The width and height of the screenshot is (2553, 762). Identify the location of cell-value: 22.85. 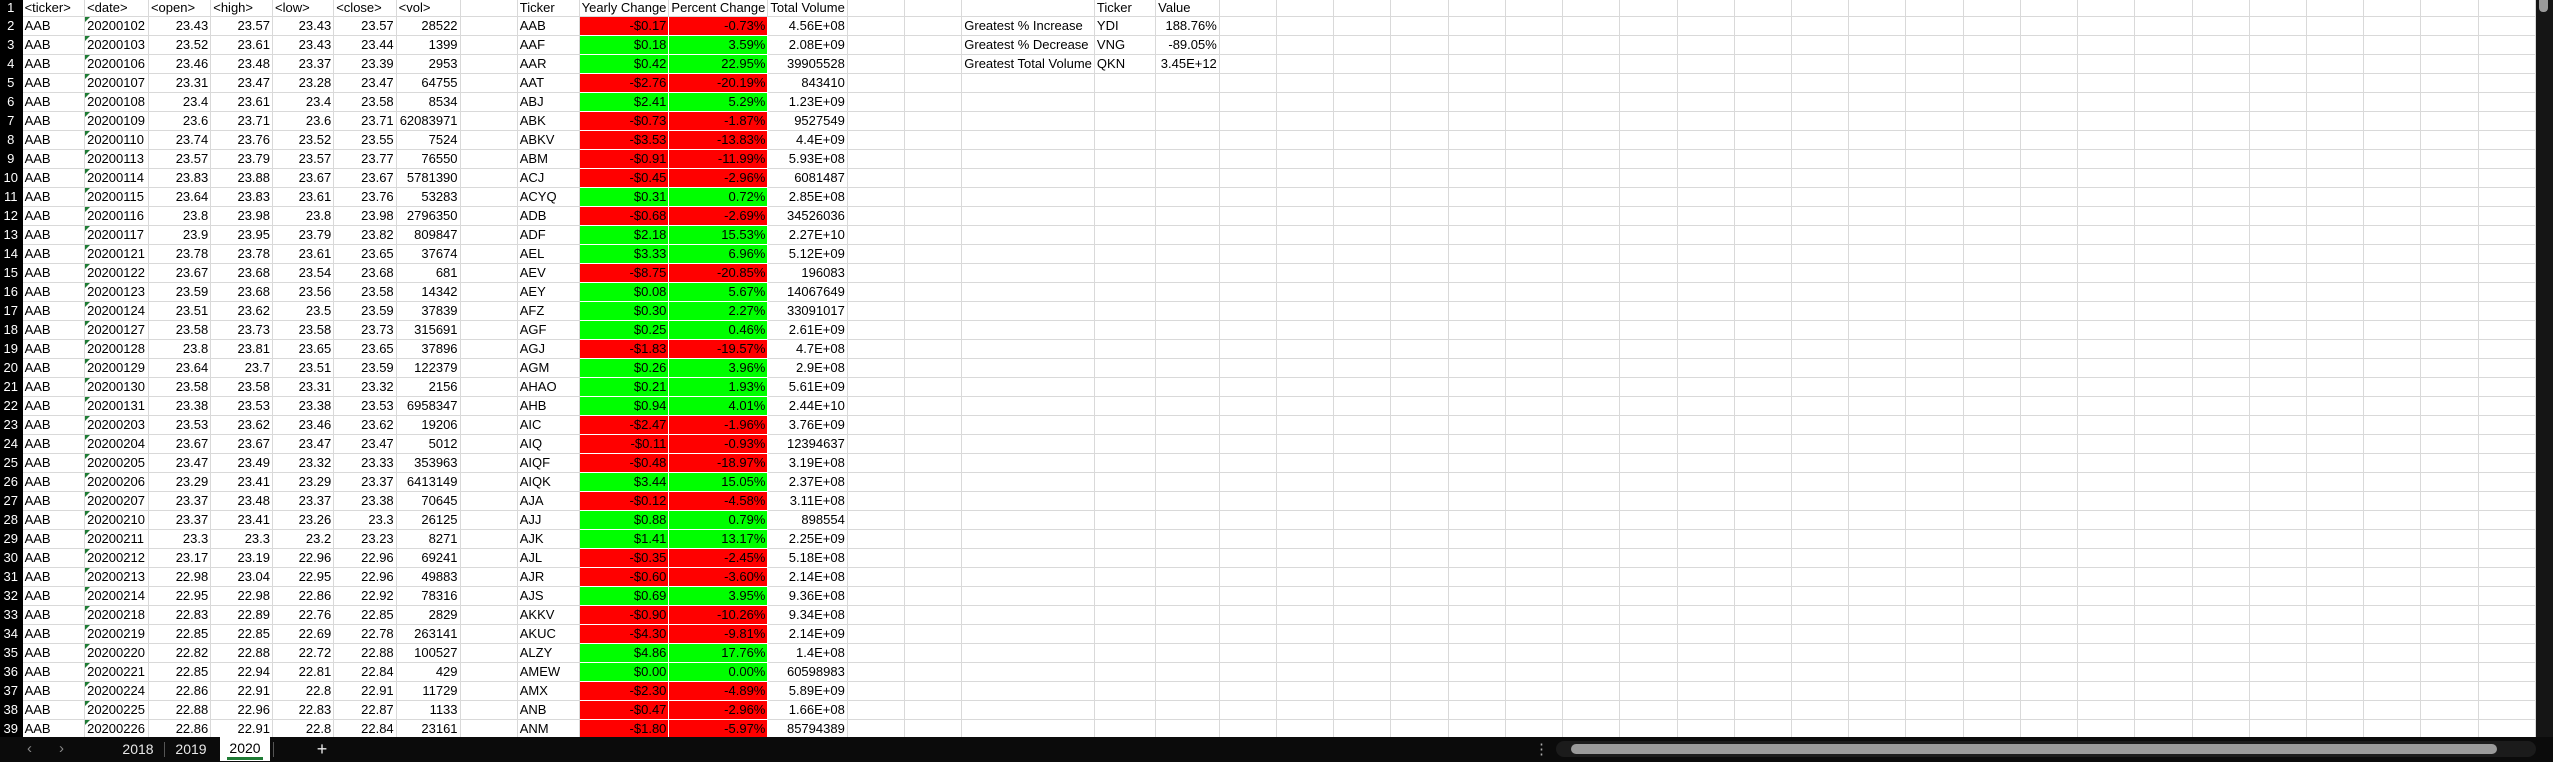
(180, 634).